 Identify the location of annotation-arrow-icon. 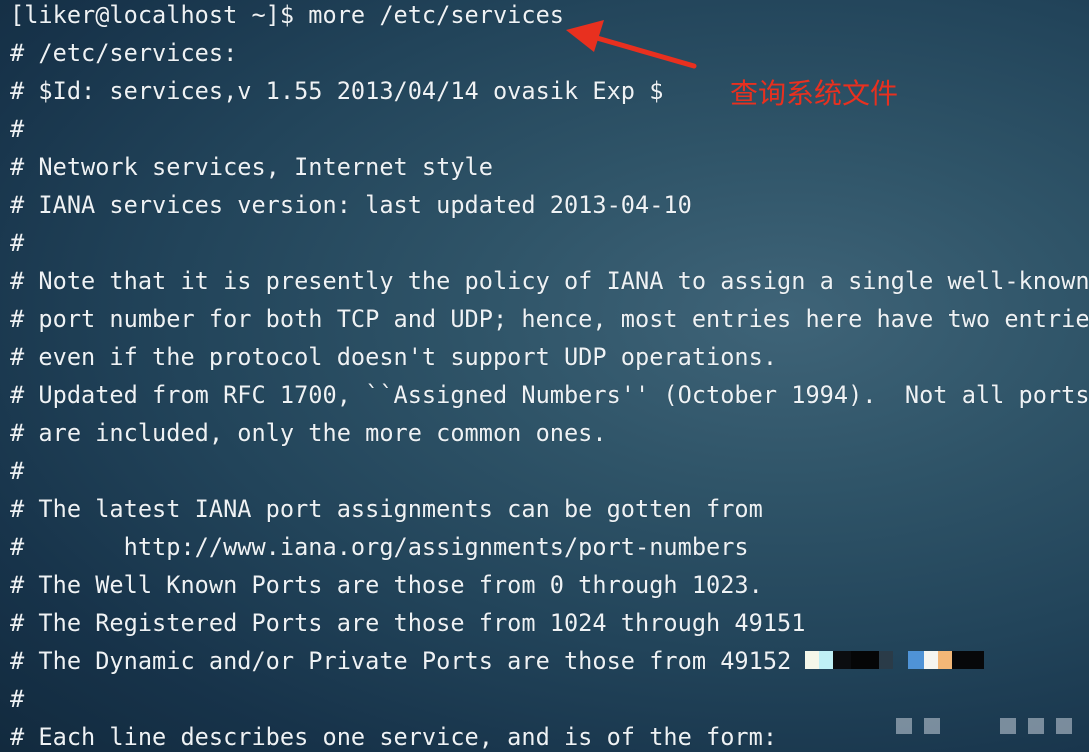
(631, 44).